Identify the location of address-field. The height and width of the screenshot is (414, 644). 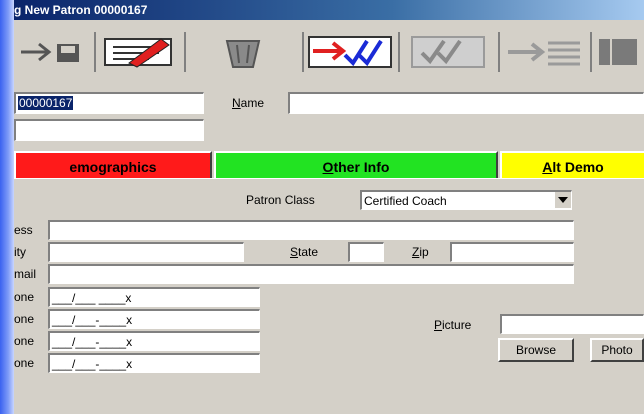
(311, 230).